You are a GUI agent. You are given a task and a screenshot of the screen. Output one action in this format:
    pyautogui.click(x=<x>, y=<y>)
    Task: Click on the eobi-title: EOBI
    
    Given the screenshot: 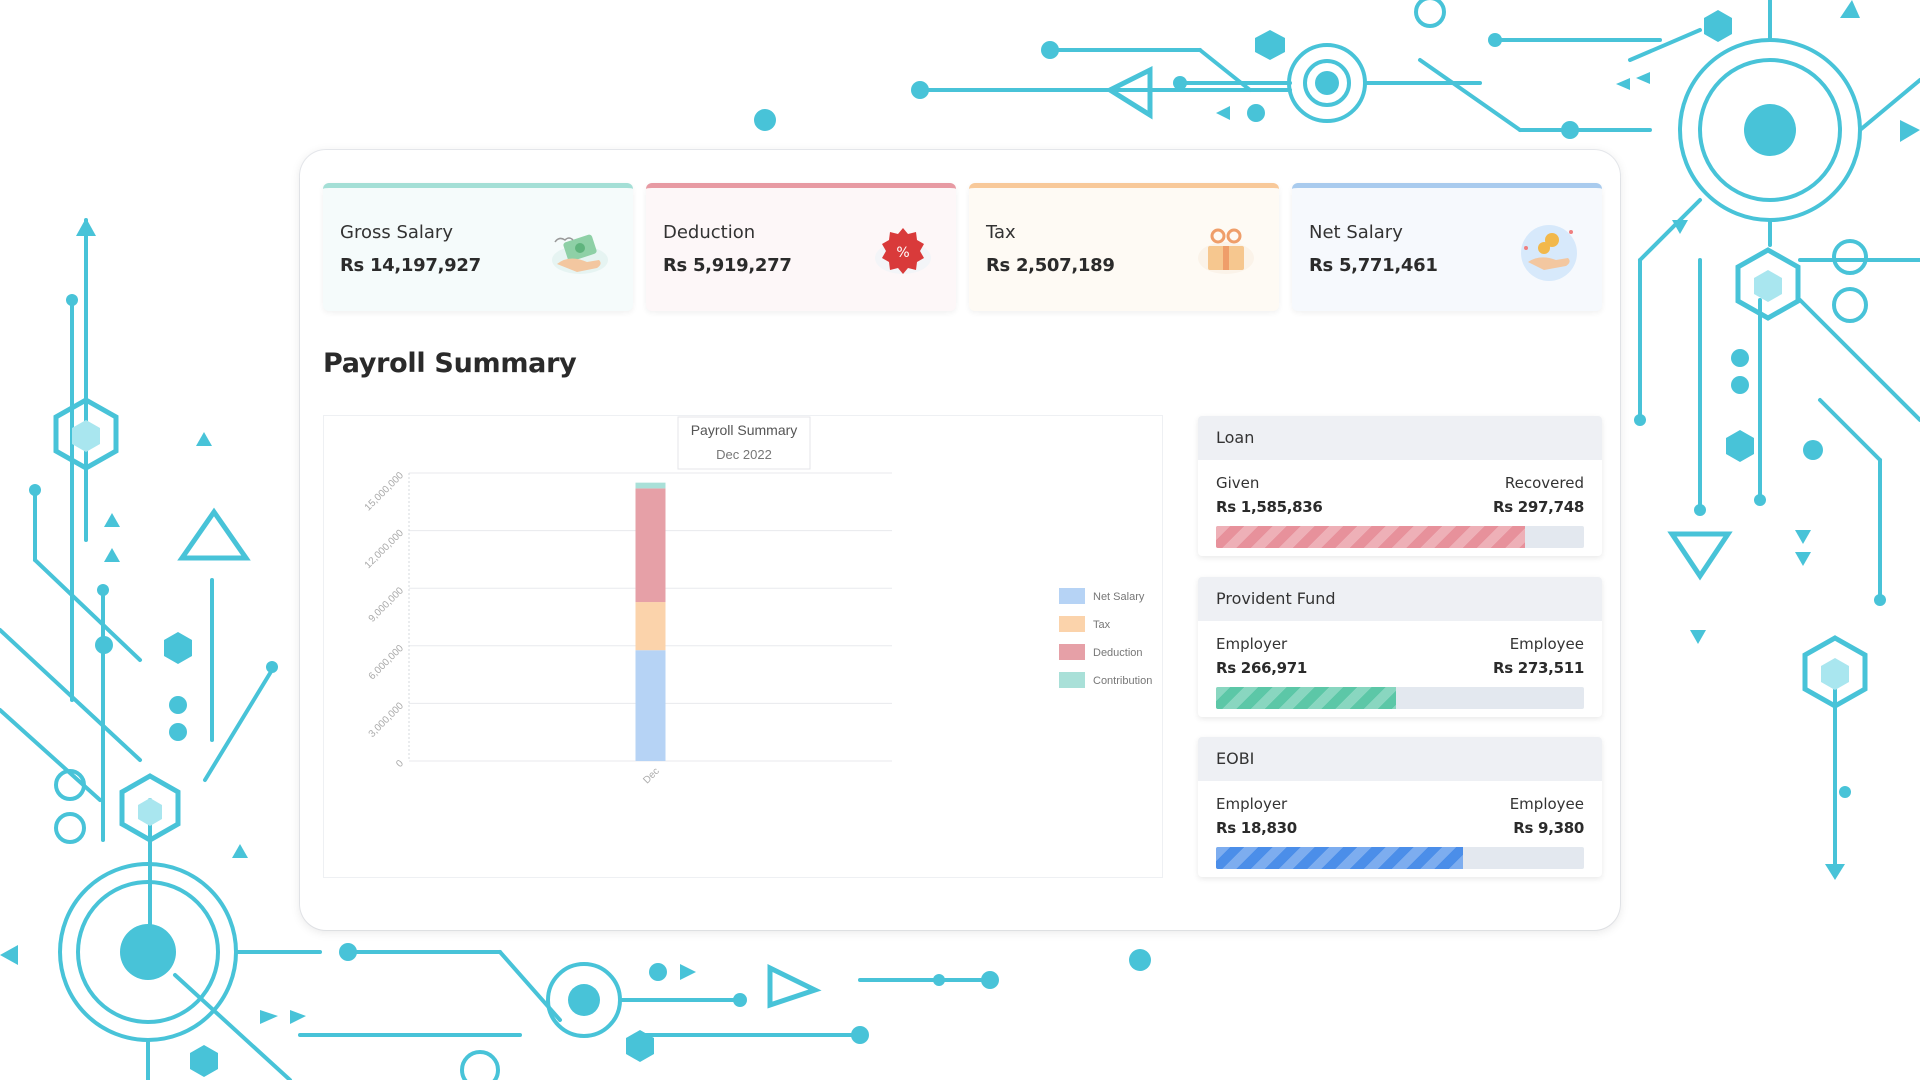 What is the action you would take?
    pyautogui.click(x=1400, y=759)
    